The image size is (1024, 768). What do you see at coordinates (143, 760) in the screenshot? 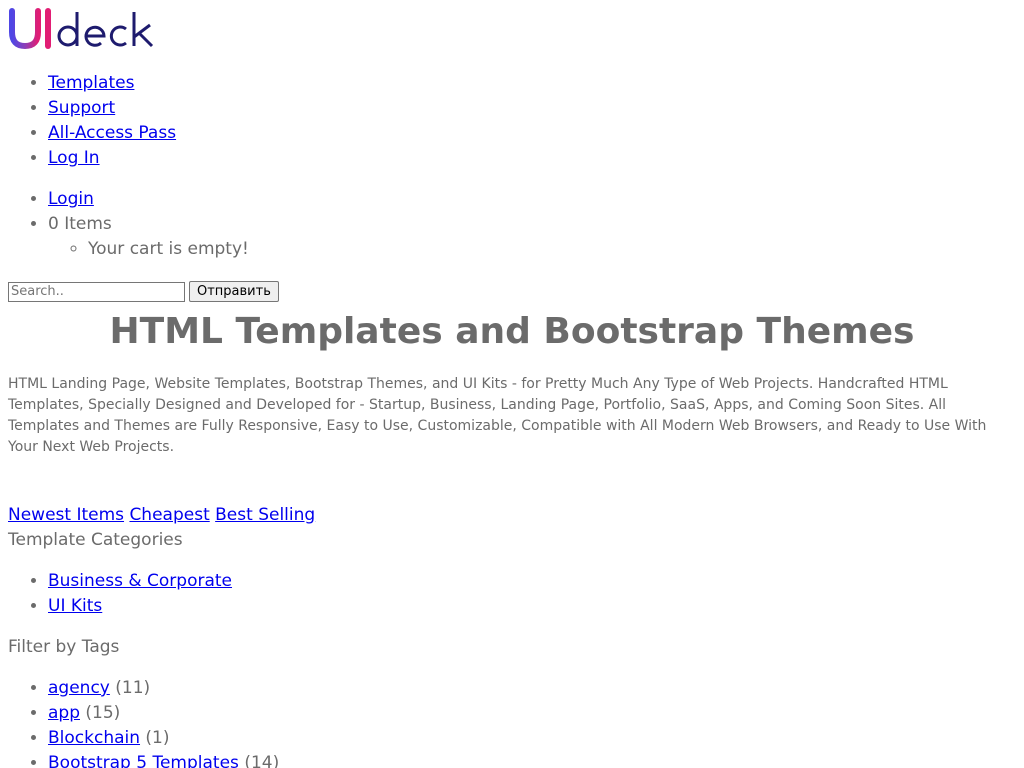
I see `tag-bootstrap5-link: Bootstrap 5 Templates` at bounding box center [143, 760].